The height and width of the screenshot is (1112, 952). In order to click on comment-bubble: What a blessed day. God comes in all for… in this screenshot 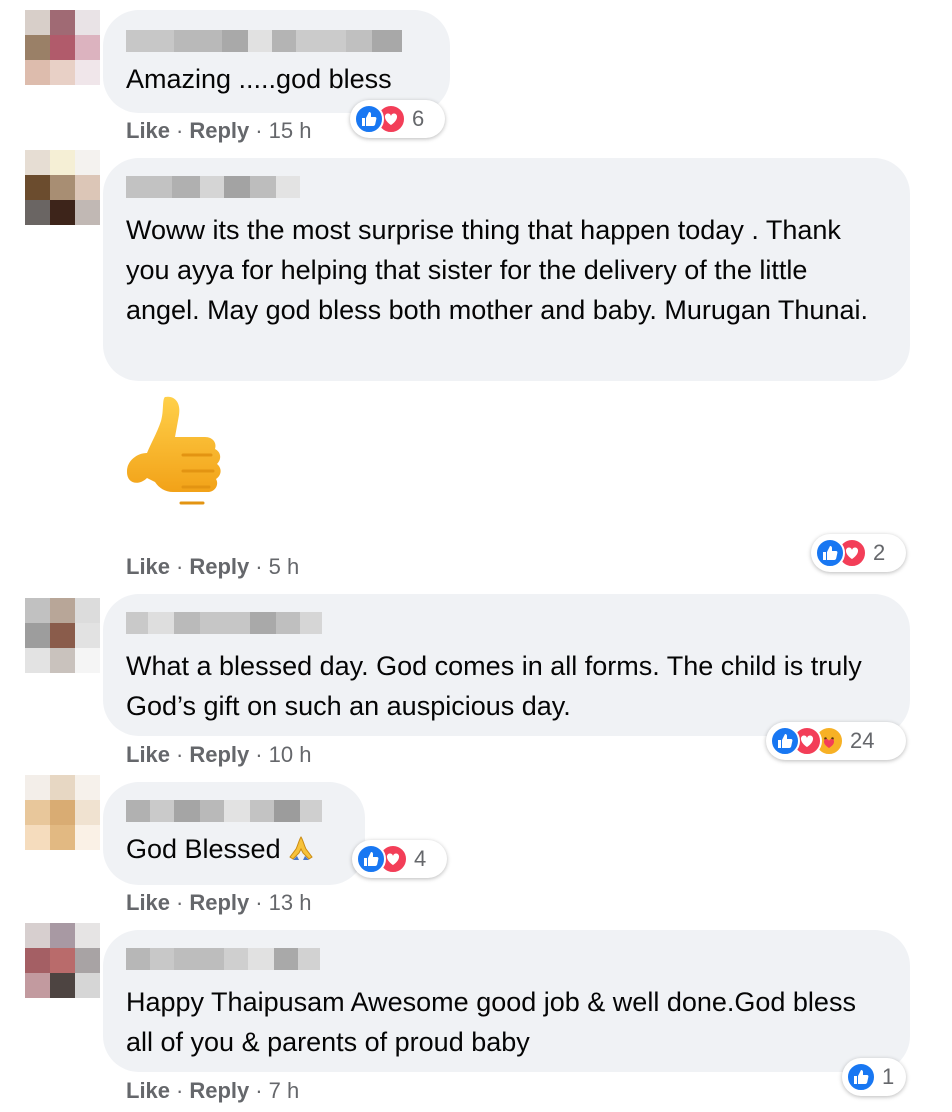, I will do `click(506, 665)`.